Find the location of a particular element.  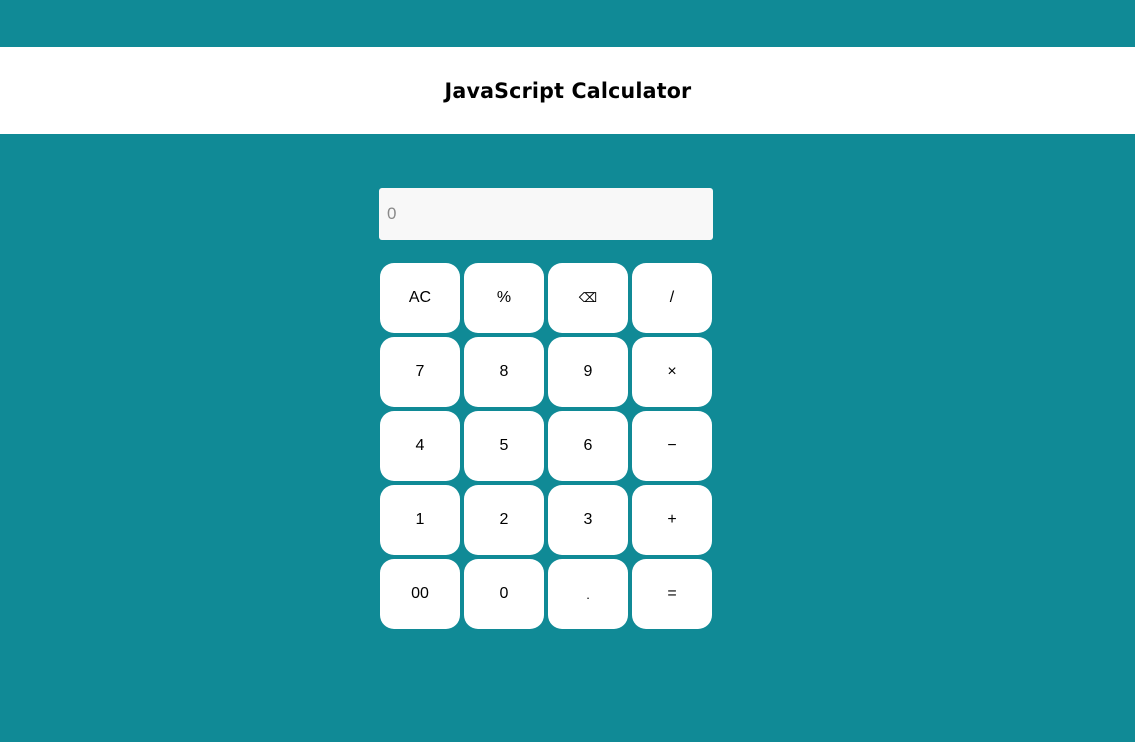

clear-button: AC is located at coordinates (420, 298).